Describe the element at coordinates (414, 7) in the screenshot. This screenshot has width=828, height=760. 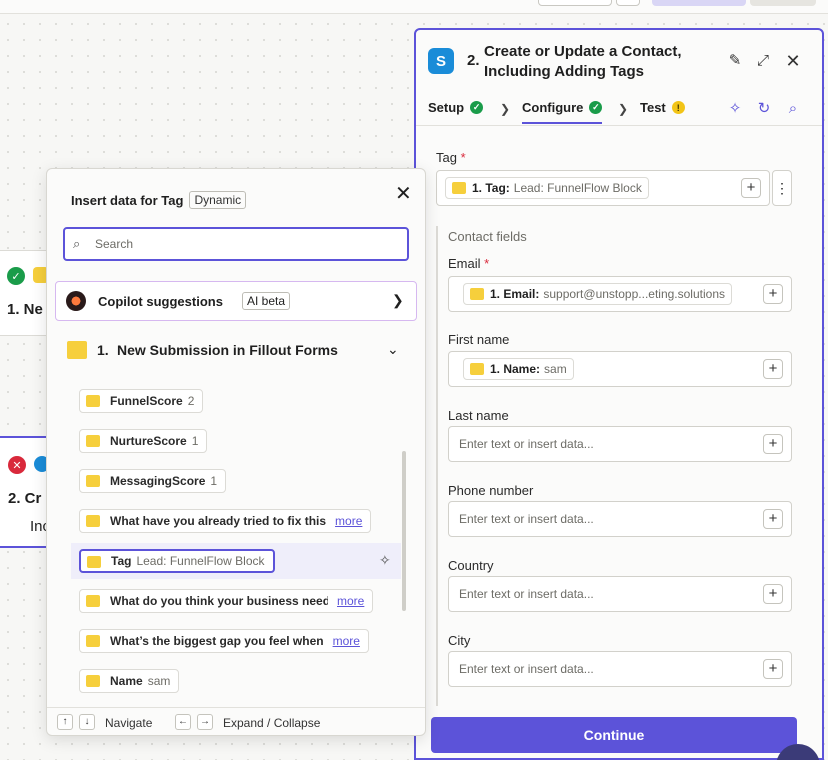
I see `top-toolbar` at that location.